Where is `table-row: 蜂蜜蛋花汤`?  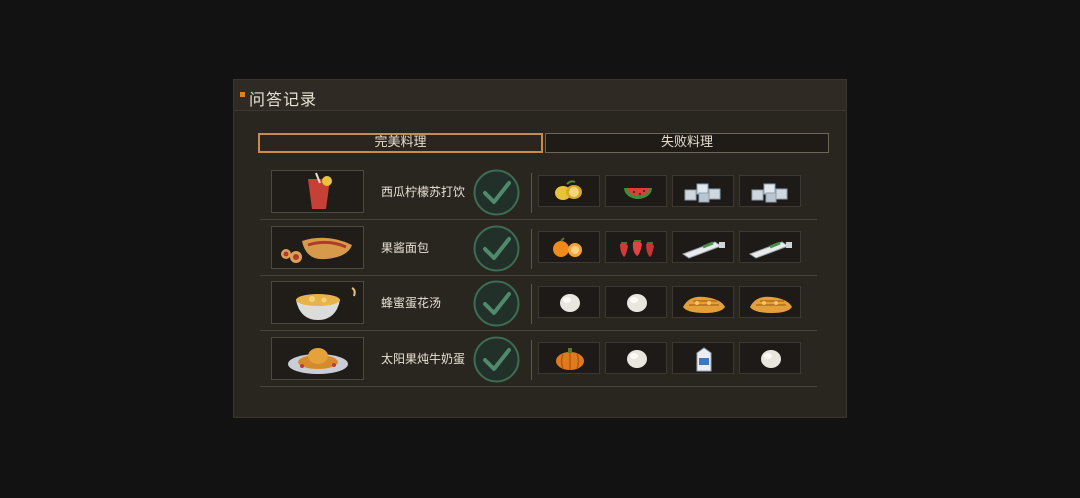
table-row: 蜂蜜蛋花汤 is located at coordinates (538, 303).